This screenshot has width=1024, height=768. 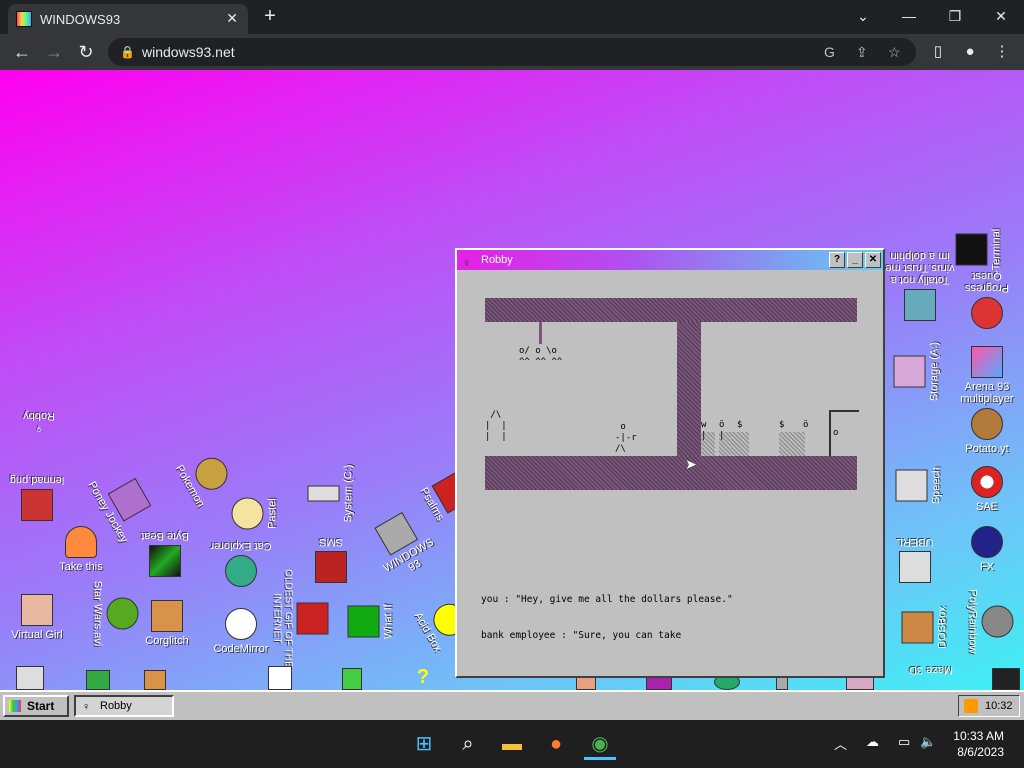 I want to click on url-text: windows93.net, so click(x=188, y=52).